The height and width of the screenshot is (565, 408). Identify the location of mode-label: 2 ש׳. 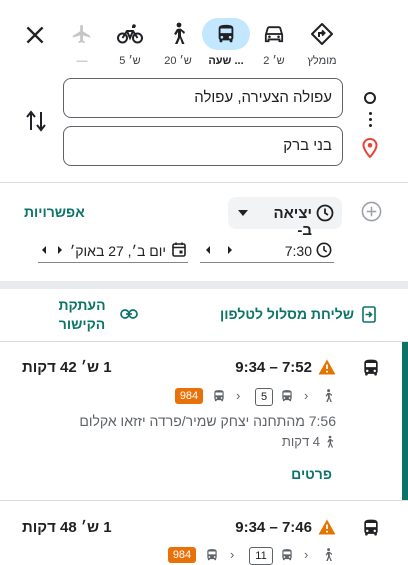
(274, 61).